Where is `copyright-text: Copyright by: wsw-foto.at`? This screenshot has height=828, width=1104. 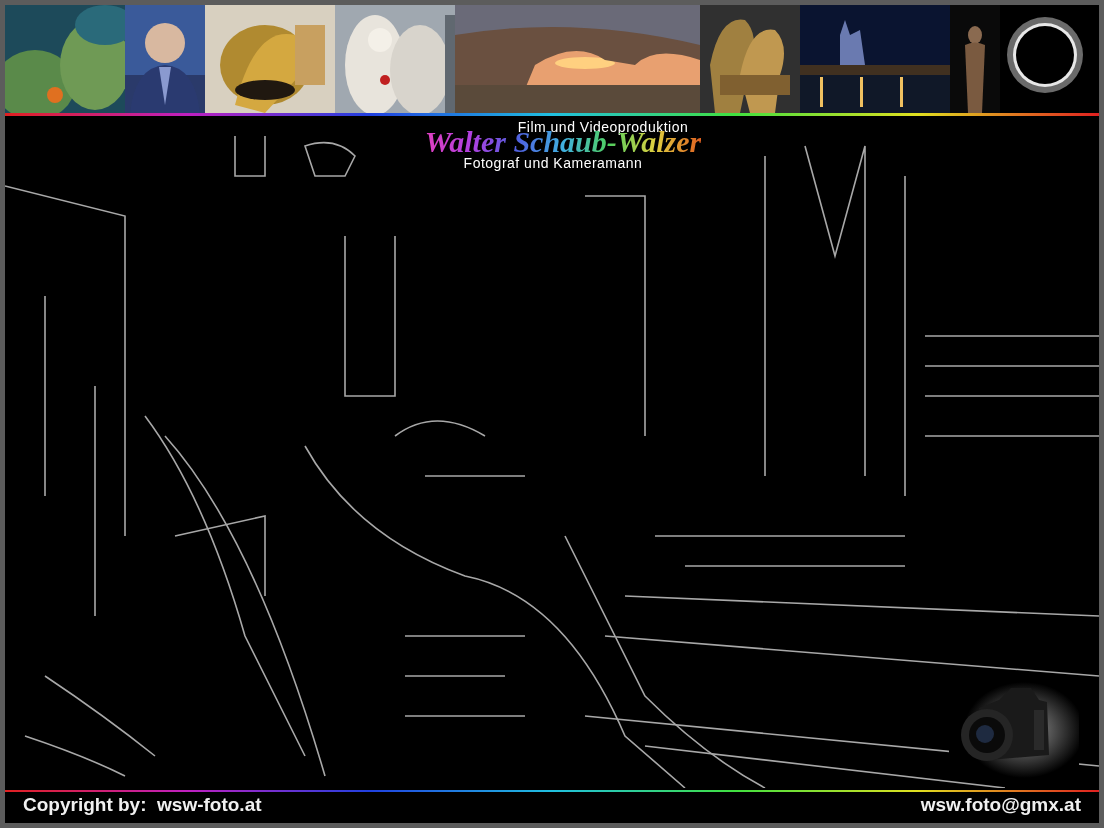
copyright-text: Copyright by: wsw-foto.at is located at coordinates (142, 805).